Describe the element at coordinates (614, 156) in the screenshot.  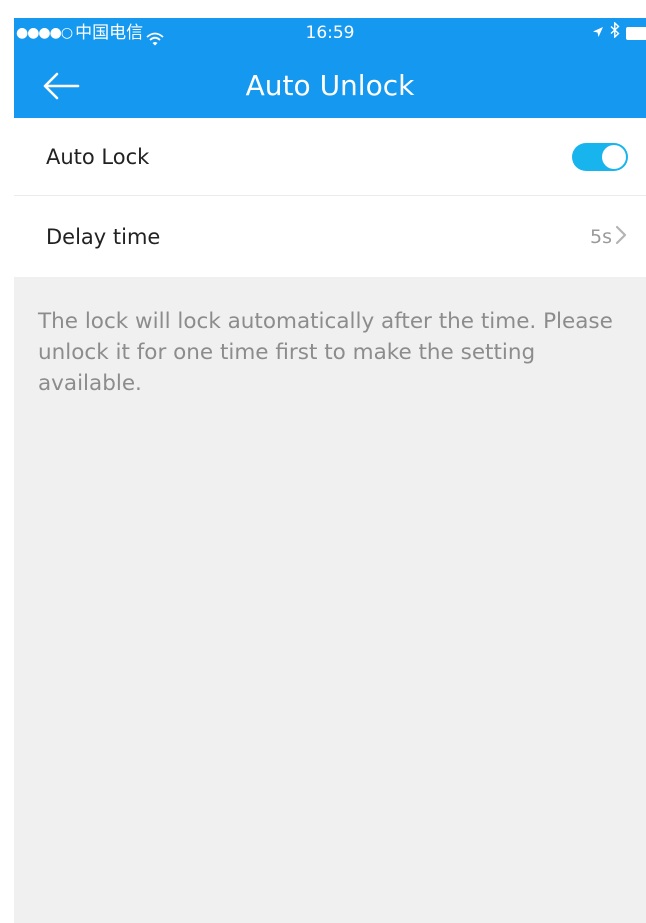
I see `toggle-knob` at that location.